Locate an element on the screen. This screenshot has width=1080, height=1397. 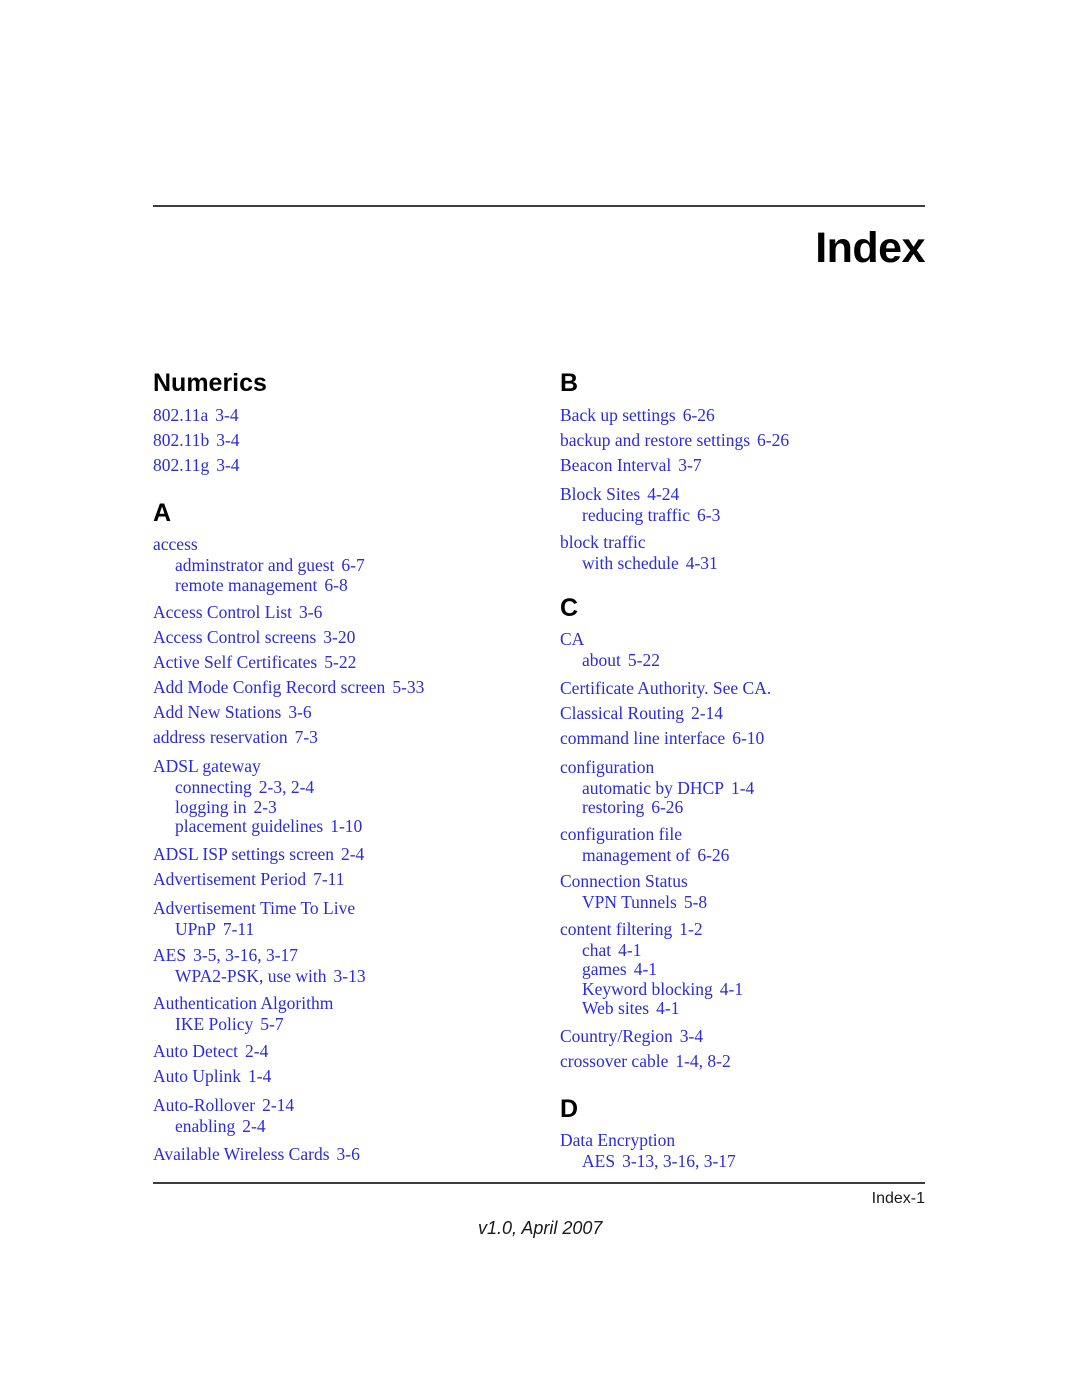
index-subentry: Keyword blocking 4-1 is located at coordinates (750, 989).